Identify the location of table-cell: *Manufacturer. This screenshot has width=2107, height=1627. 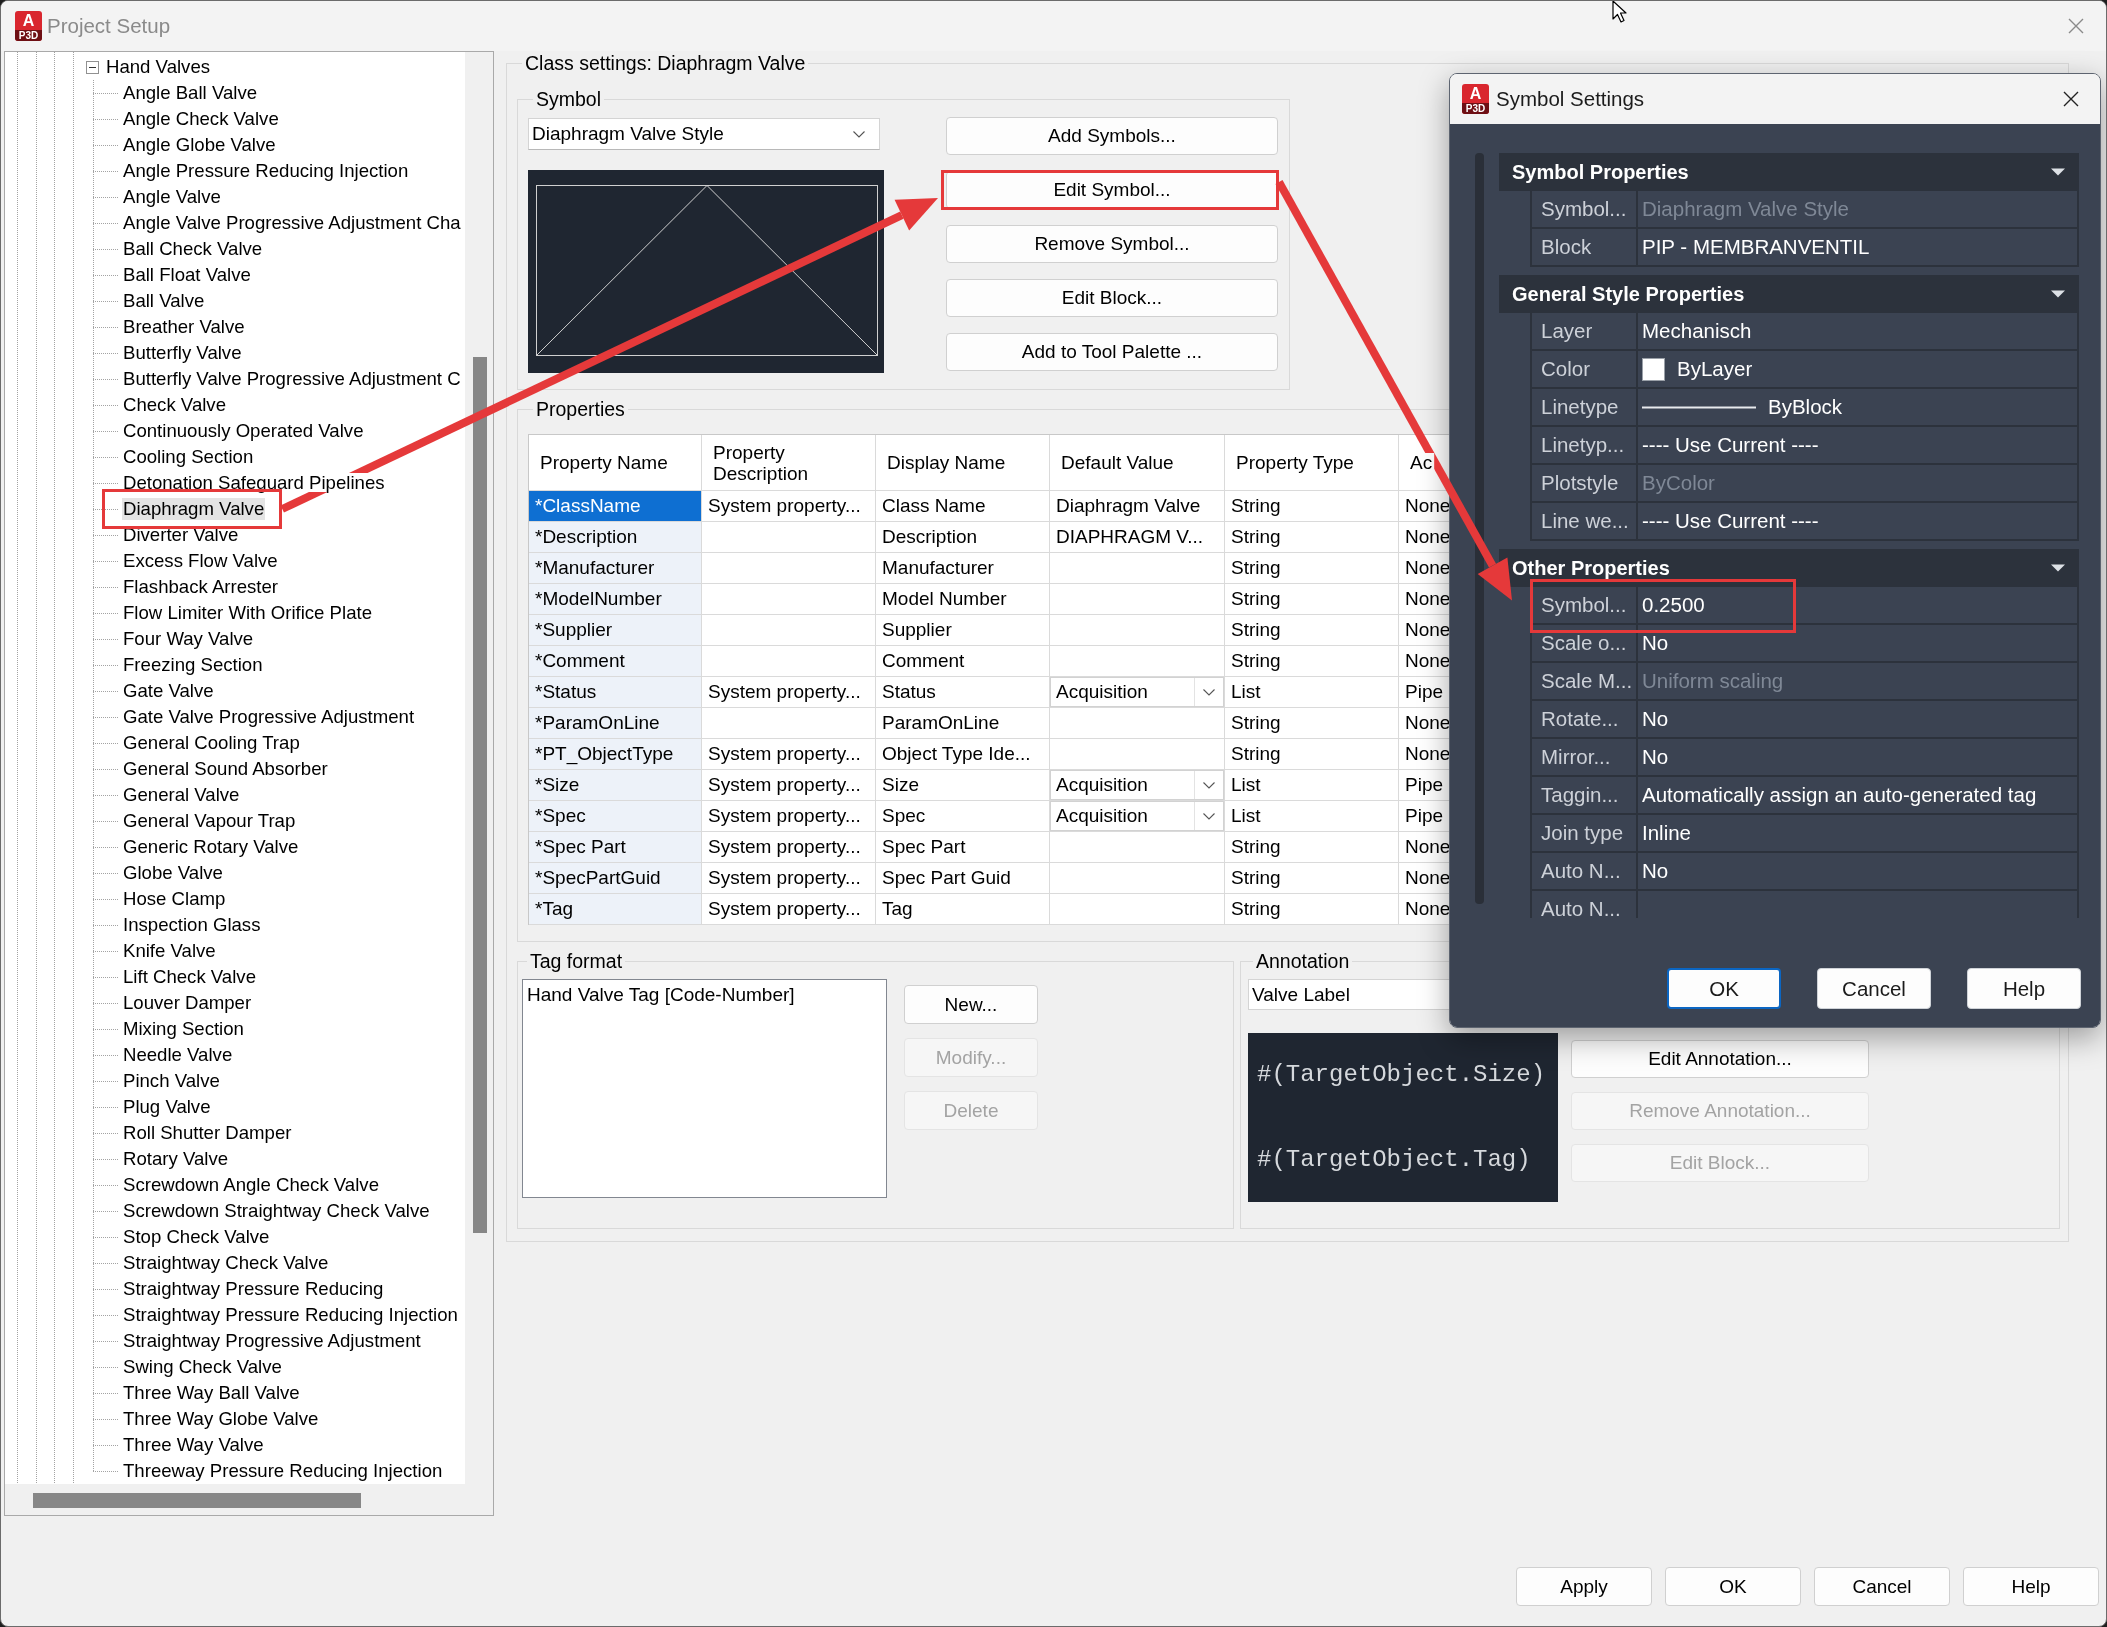
(615, 568).